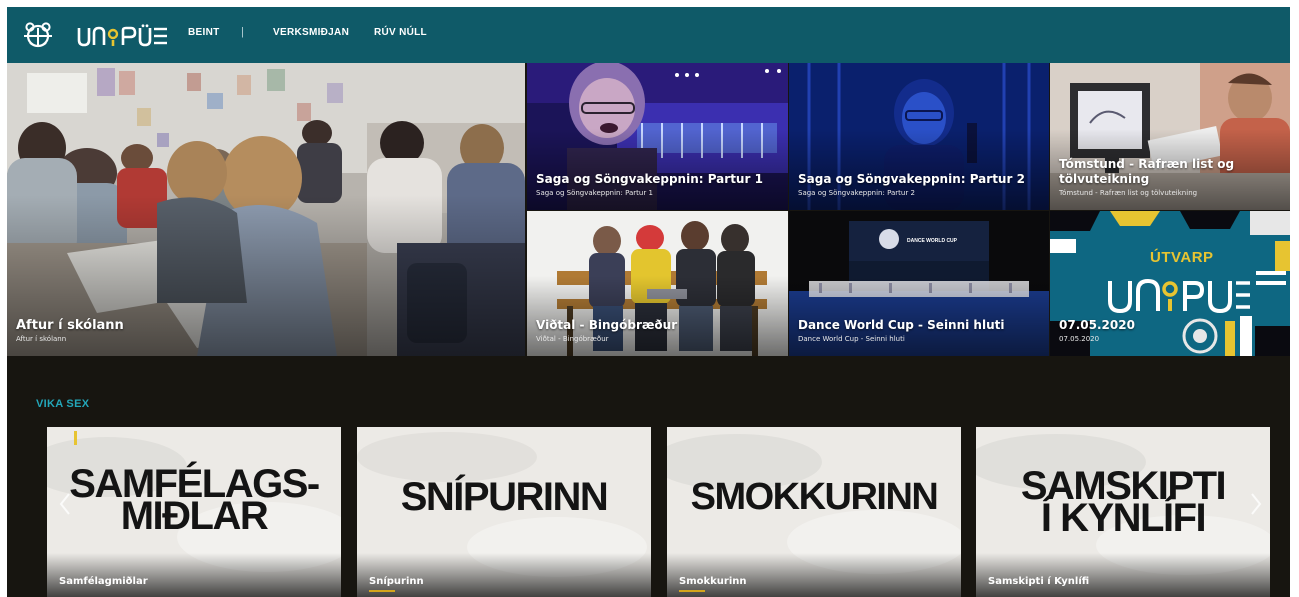 This screenshot has height=597, width=1299. What do you see at coordinates (1128, 193) in the screenshot?
I see `tile-subtitle: Tómstund - Rafræn list og tölvuteikning` at bounding box center [1128, 193].